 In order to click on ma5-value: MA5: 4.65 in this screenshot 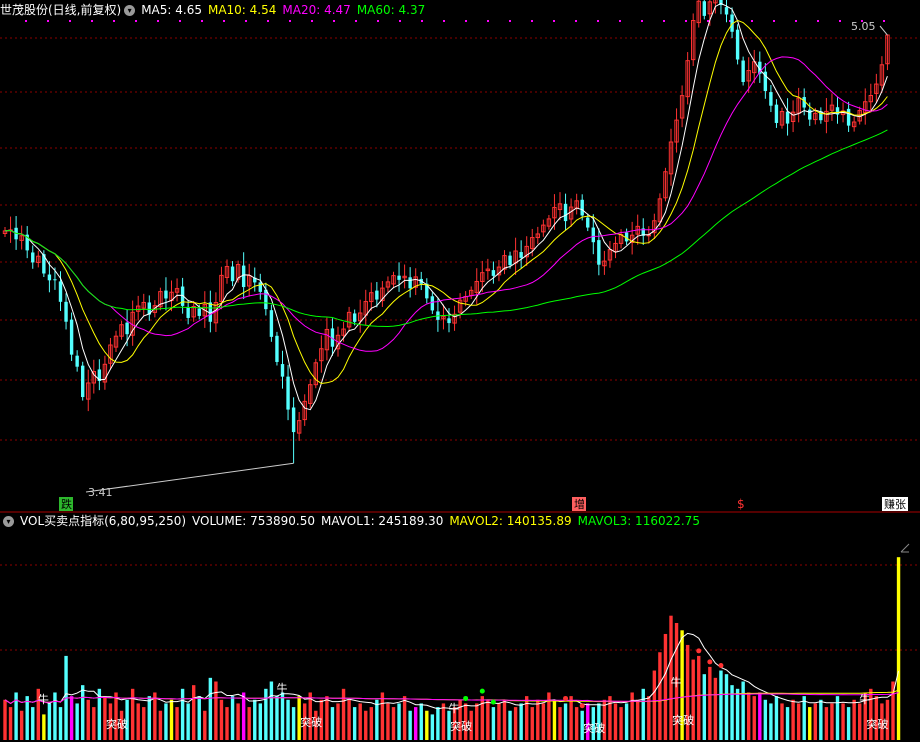, I will do `click(171, 10)`.